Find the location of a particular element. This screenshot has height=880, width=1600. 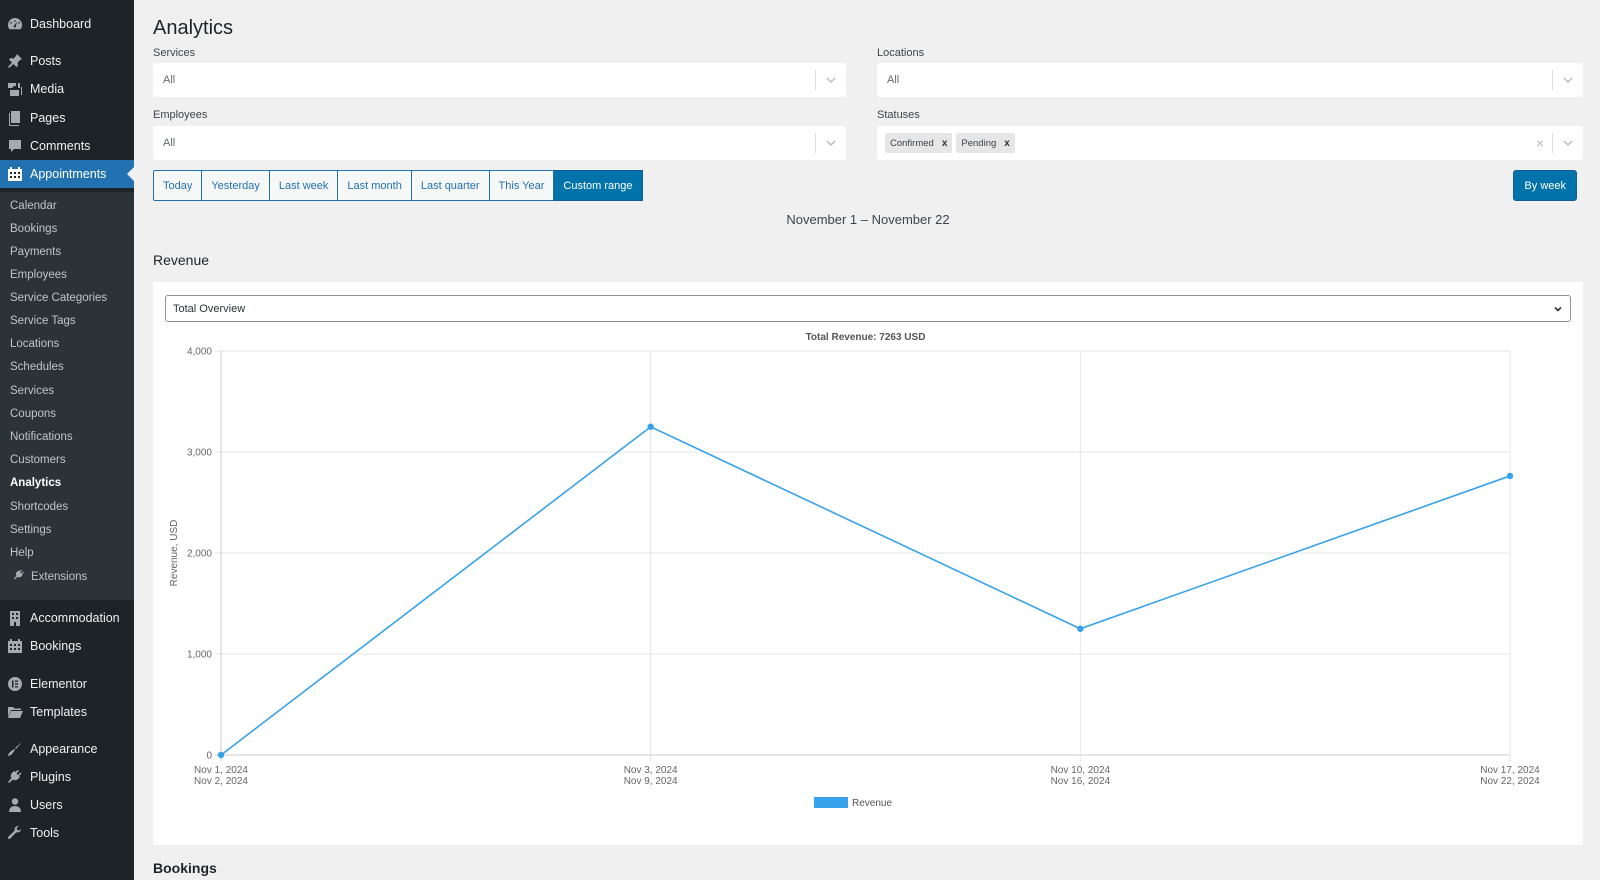

sidebar-item-label: Media is located at coordinates (47, 89).